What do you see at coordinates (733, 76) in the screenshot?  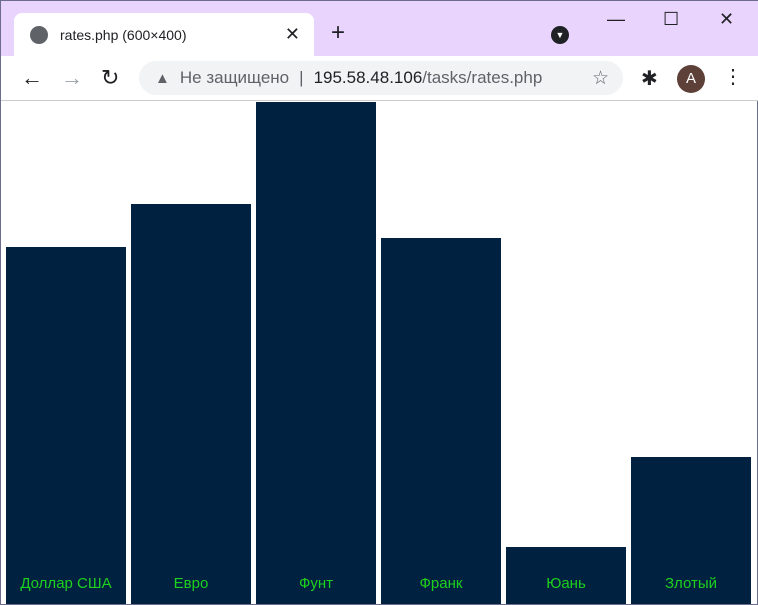 I see `more-menu-icon: ⋮` at bounding box center [733, 76].